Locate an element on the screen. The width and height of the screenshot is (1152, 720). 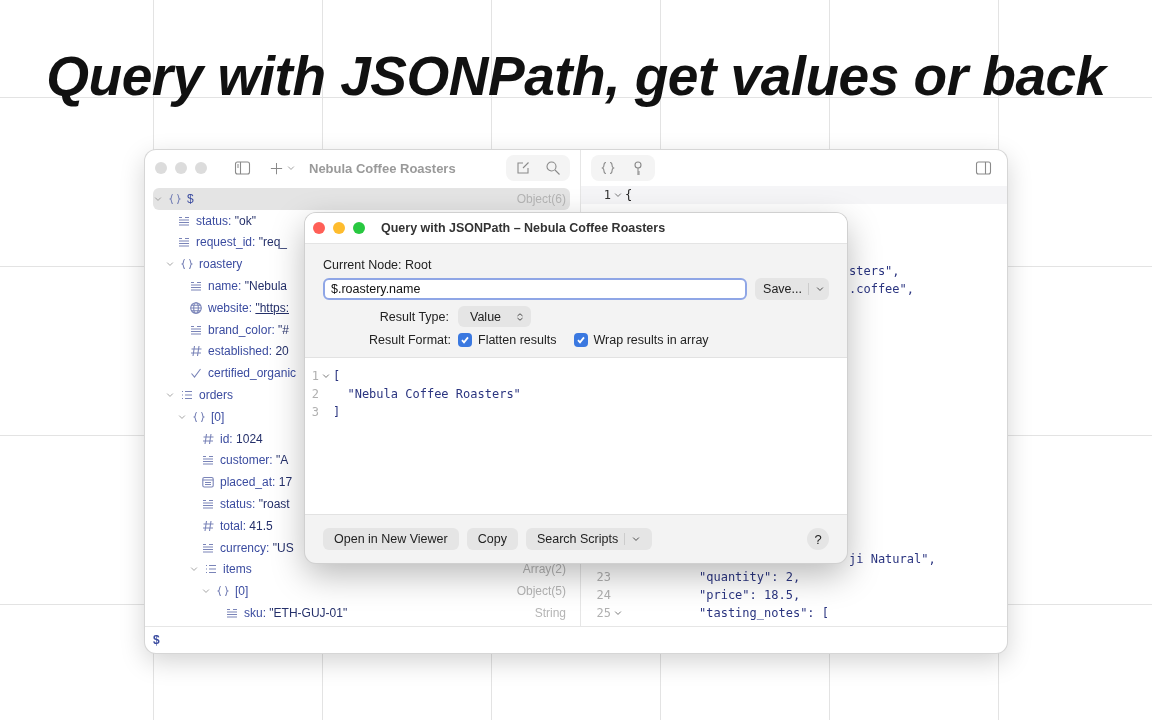
code-text: ji Natural", is located at coordinates (892, 559).